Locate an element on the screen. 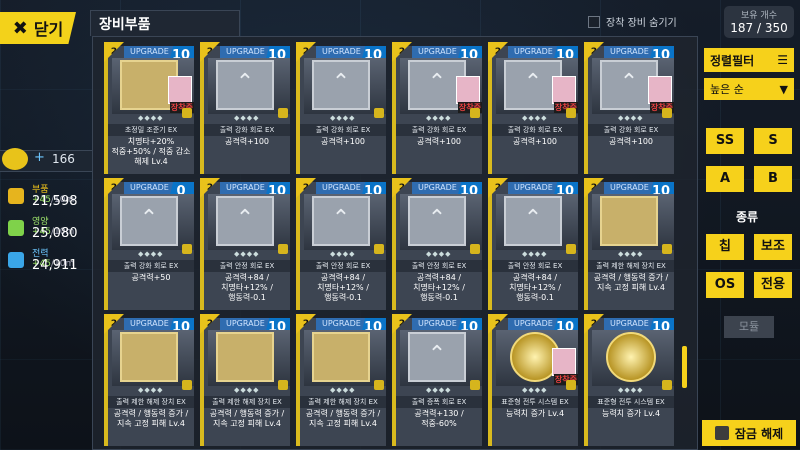 Image resolution: width=800 pixels, height=450 pixels. grade-a-button: A is located at coordinates (725, 179).